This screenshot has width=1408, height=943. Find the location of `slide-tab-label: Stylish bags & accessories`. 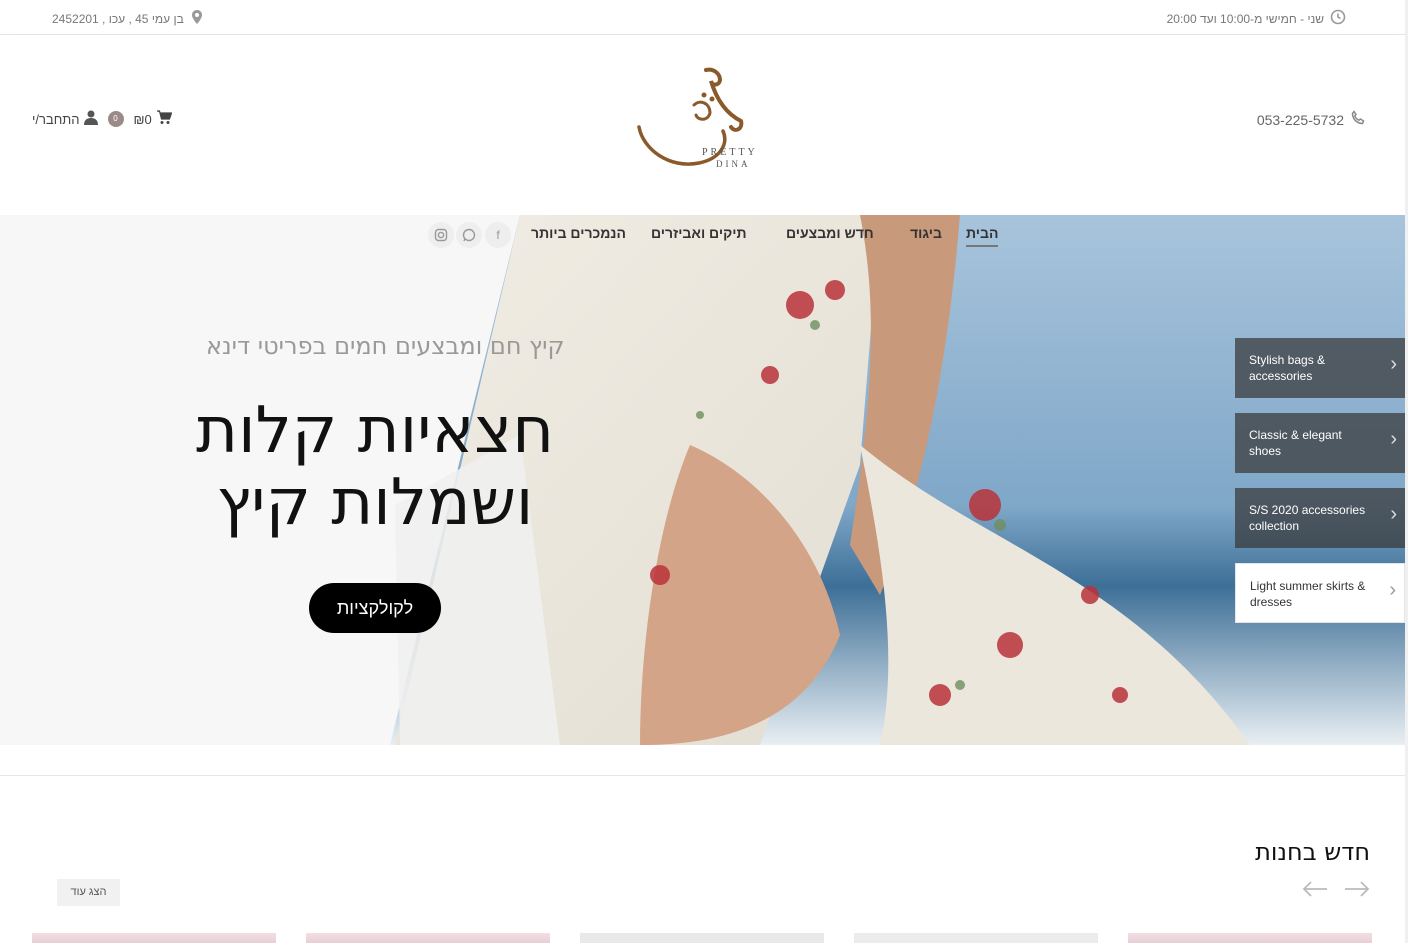

slide-tab-label: Stylish bags & accessories is located at coordinates (1287, 368).